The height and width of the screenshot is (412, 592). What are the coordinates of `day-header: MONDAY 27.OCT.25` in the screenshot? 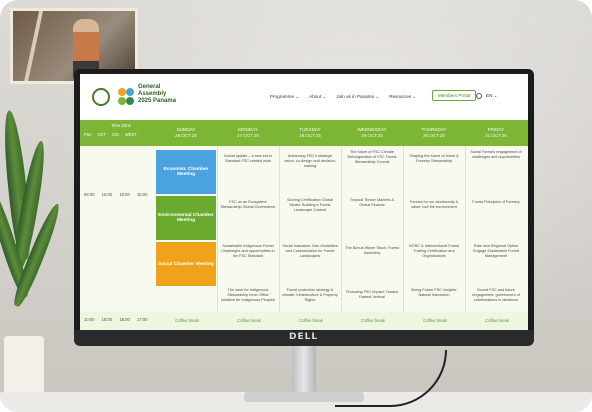 It's located at (248, 132).